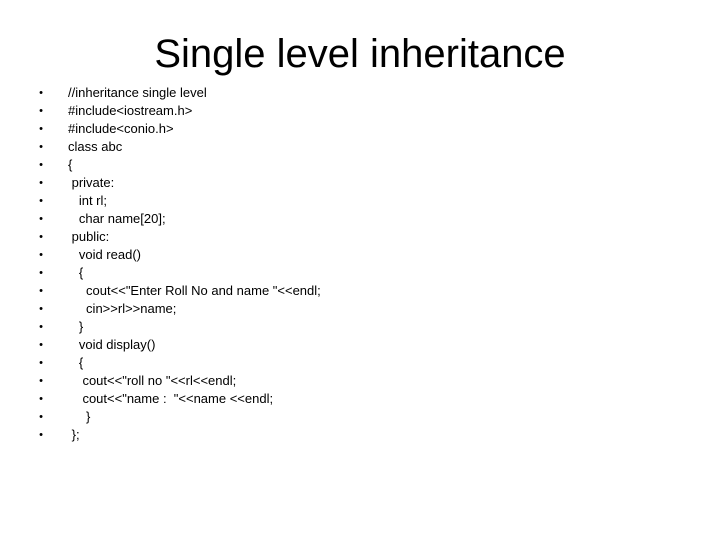 This screenshot has width=720, height=540. Describe the element at coordinates (137, 92) in the screenshot. I see `code-line-text: //inheritance single level` at that location.